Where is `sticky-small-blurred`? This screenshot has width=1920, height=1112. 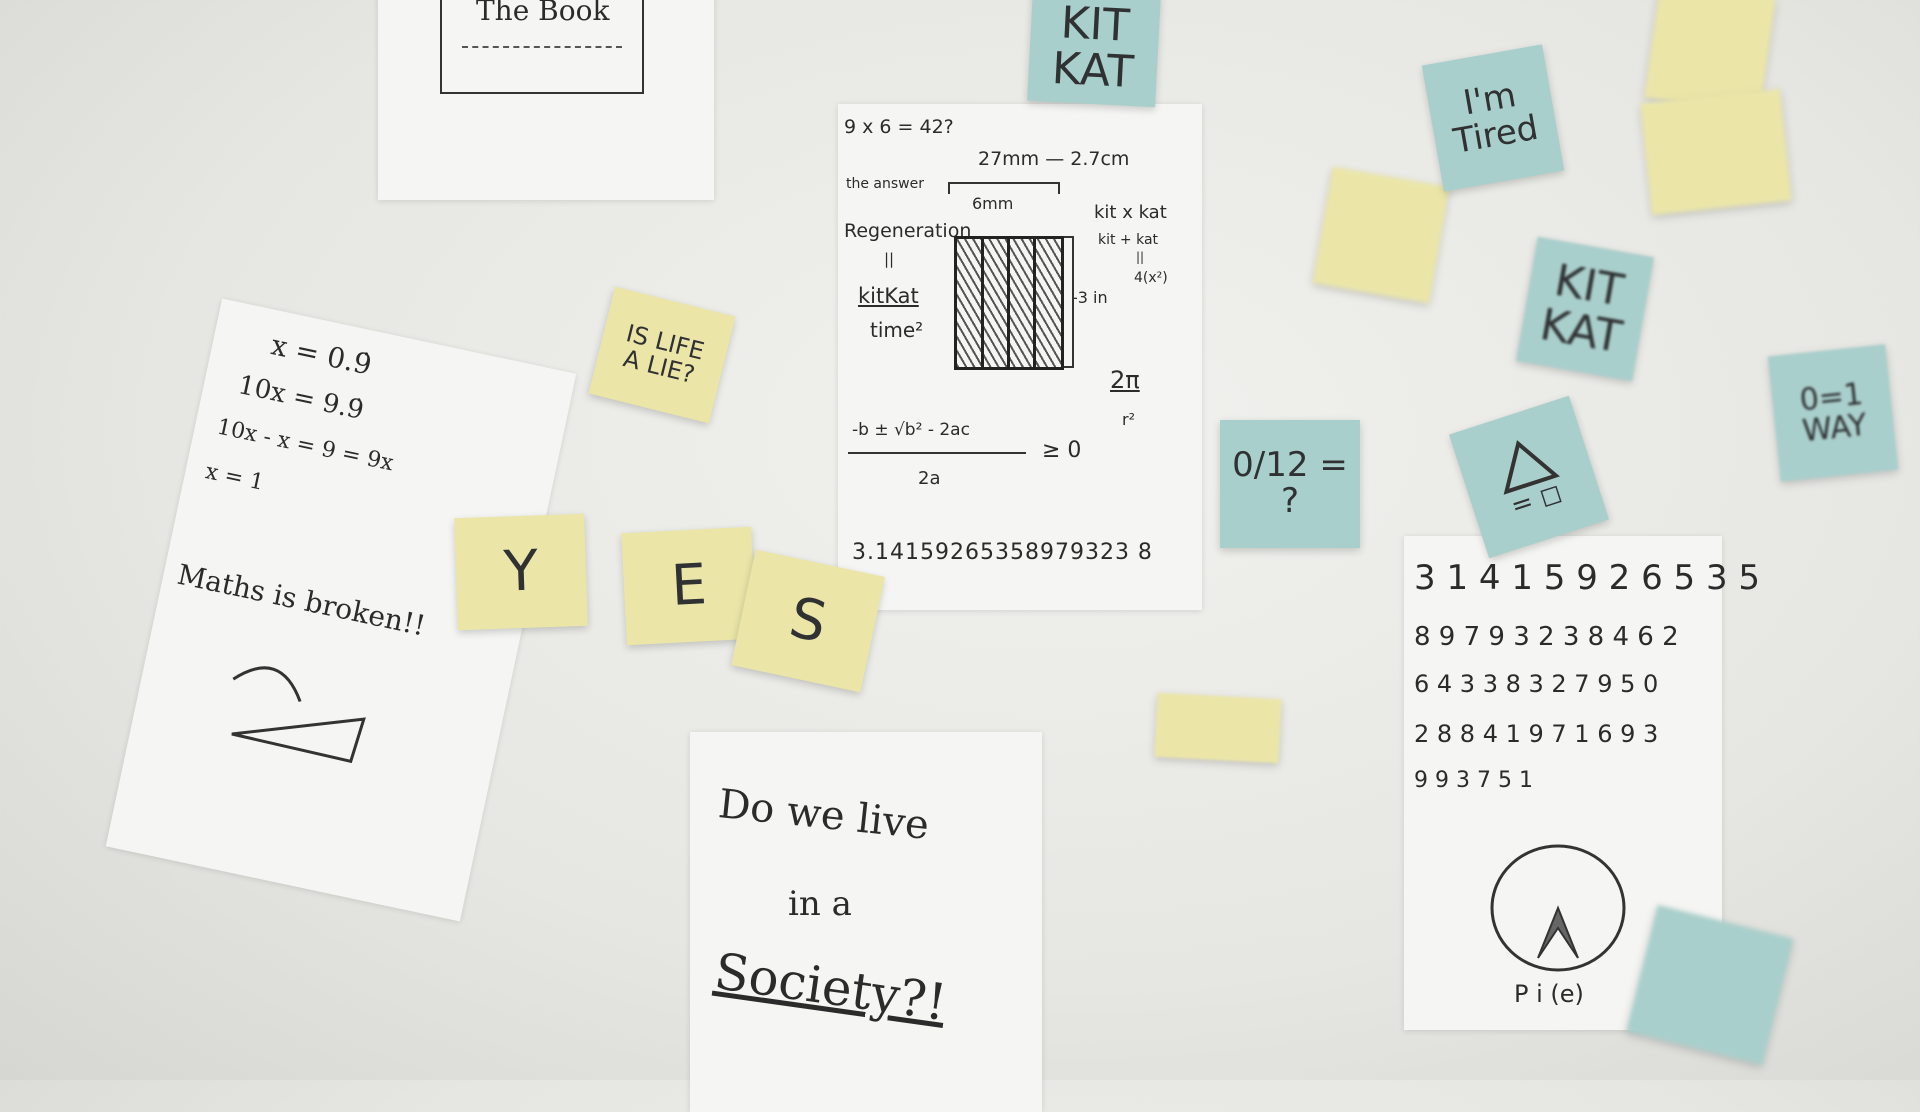
sticky-small-blurred is located at coordinates (1218, 728).